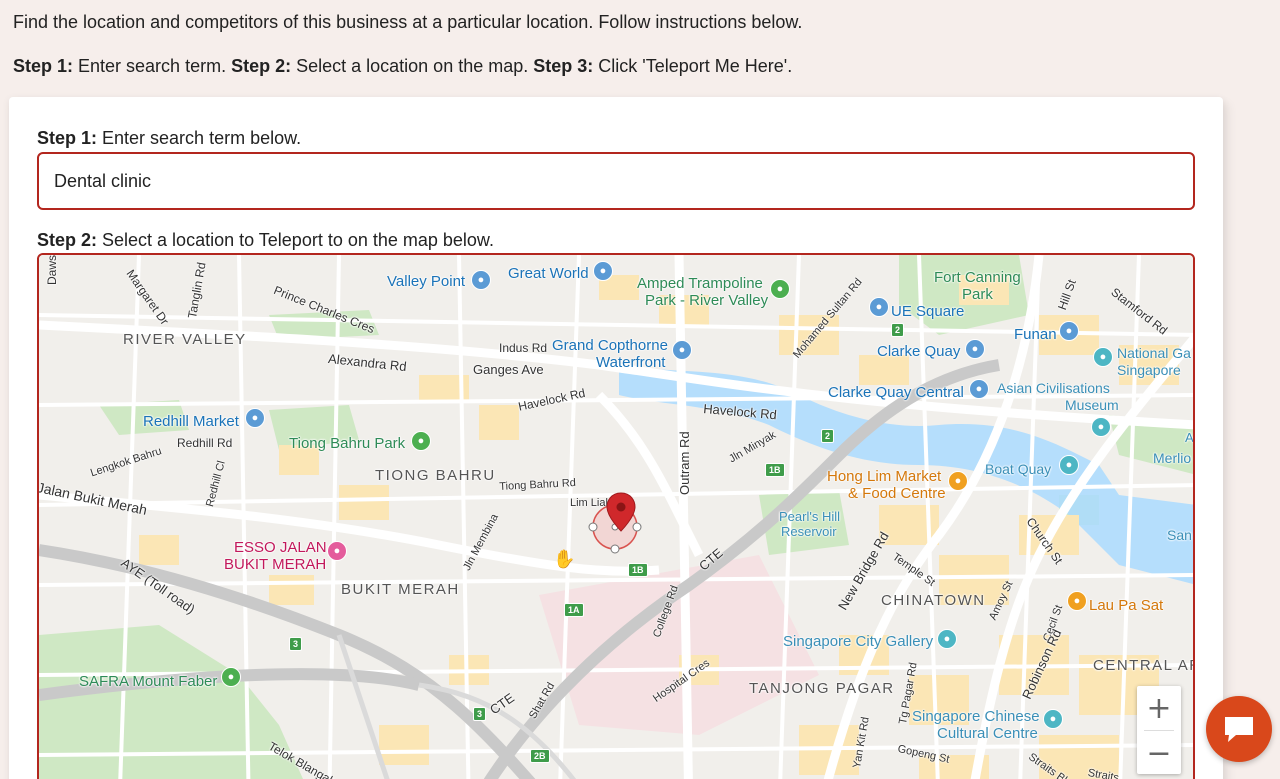  I want to click on zoom-in-button: +, so click(1159, 708).